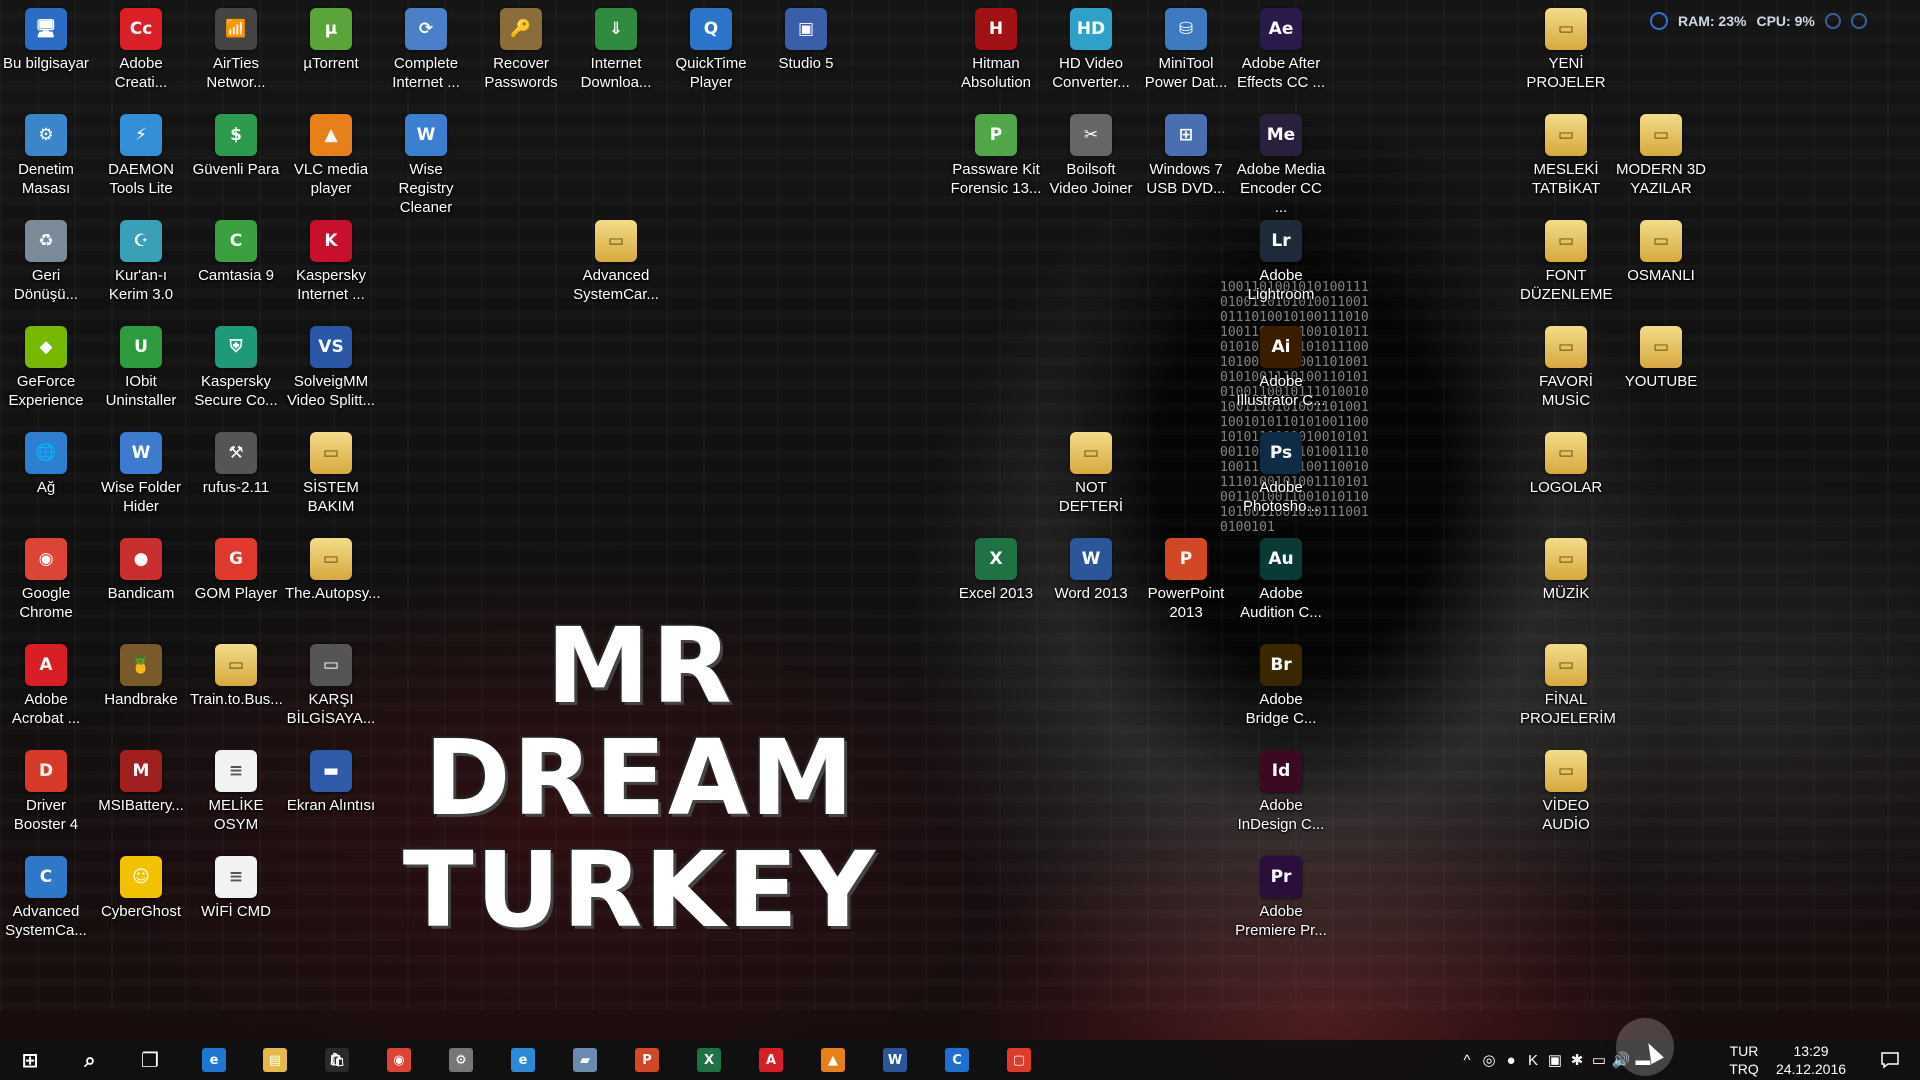  What do you see at coordinates (236, 462) in the screenshot?
I see `desktop-icon-rufus-2-11: ⚒ rufus-2.11` at bounding box center [236, 462].